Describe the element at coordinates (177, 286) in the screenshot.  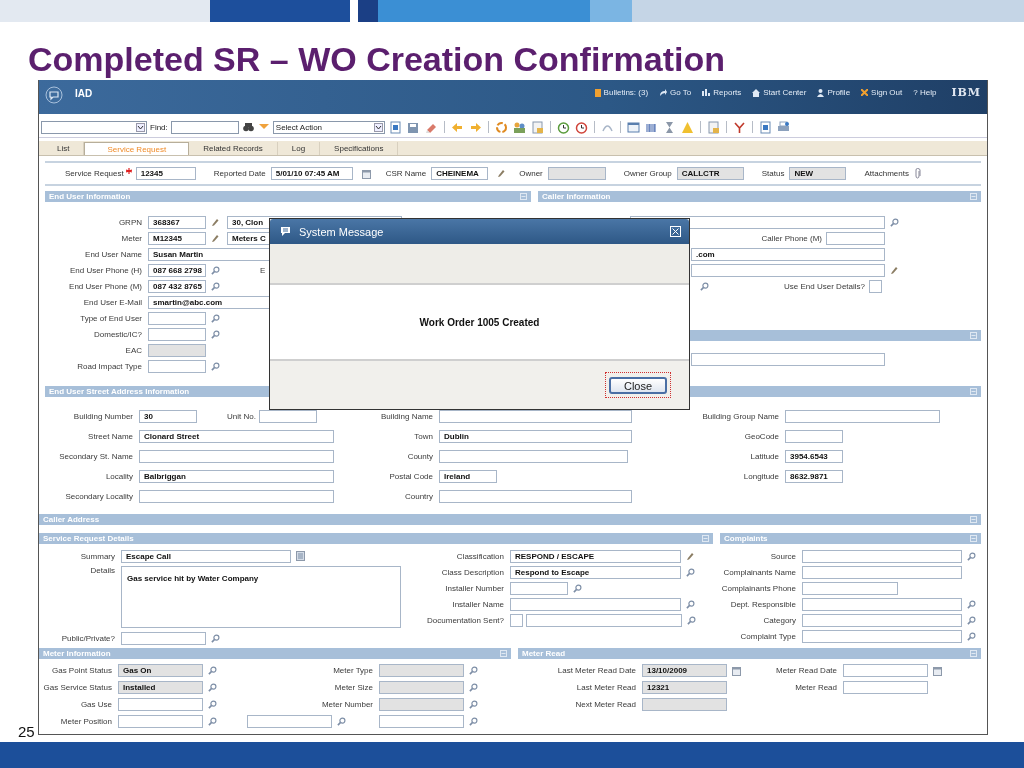
I see `input-field: 087 432 8765` at that location.